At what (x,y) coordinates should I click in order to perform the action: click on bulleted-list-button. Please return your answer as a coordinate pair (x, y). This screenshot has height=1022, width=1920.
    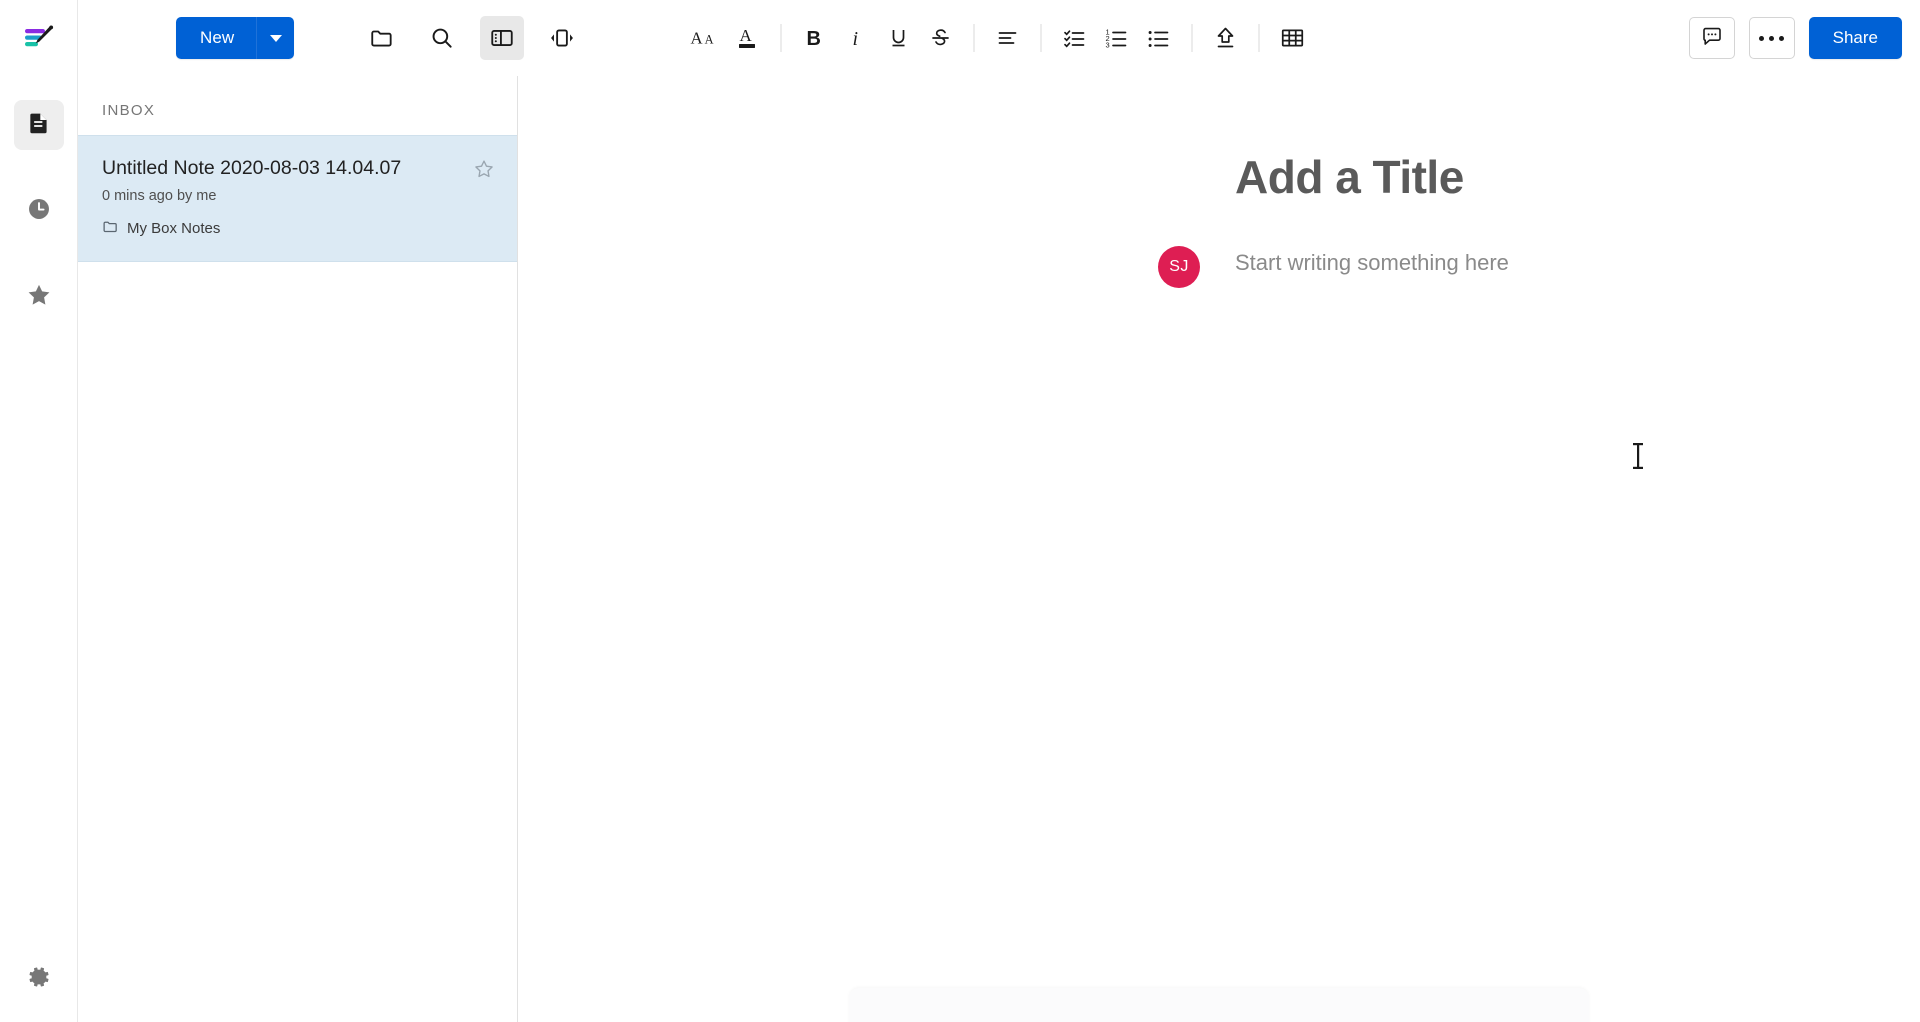
    Looking at the image, I should click on (1159, 38).